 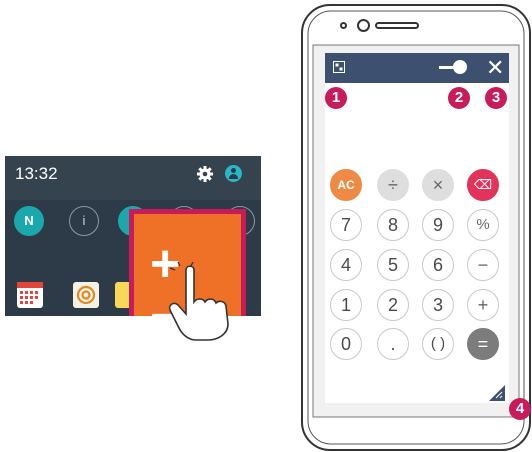 What do you see at coordinates (438, 305) in the screenshot?
I see `key-3: 3` at bounding box center [438, 305].